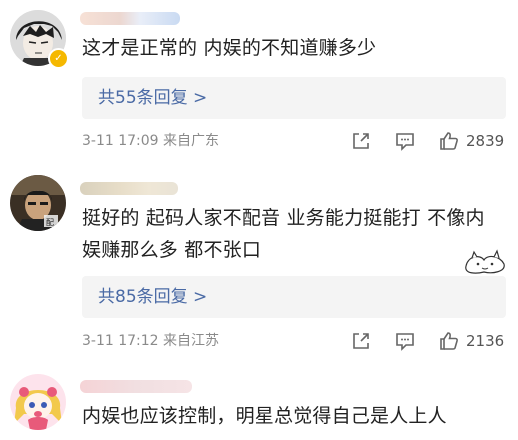  I want to click on cat-sticker-icon, so click(485, 262).